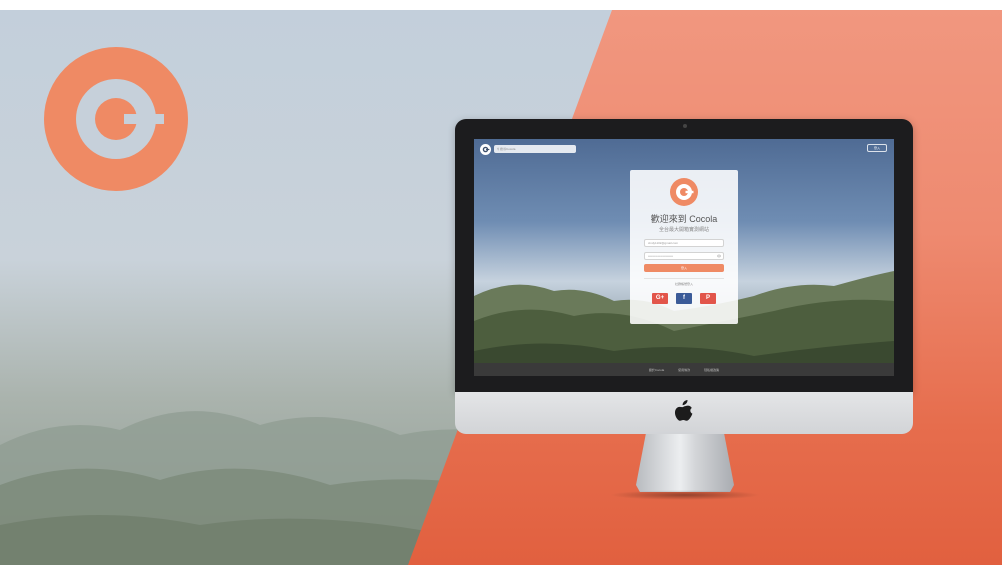  I want to click on imac-stand, so click(685, 463).